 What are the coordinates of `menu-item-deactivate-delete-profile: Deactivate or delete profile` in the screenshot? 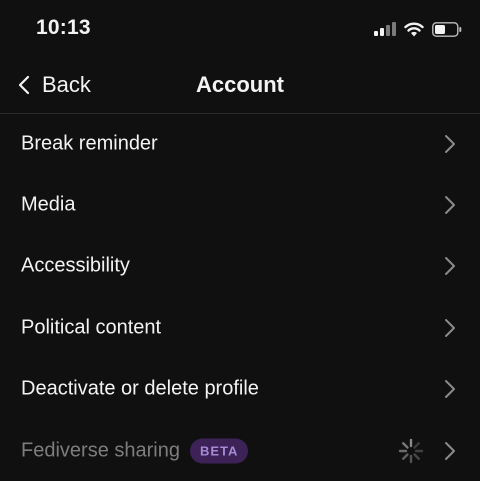 It's located at (240, 389).